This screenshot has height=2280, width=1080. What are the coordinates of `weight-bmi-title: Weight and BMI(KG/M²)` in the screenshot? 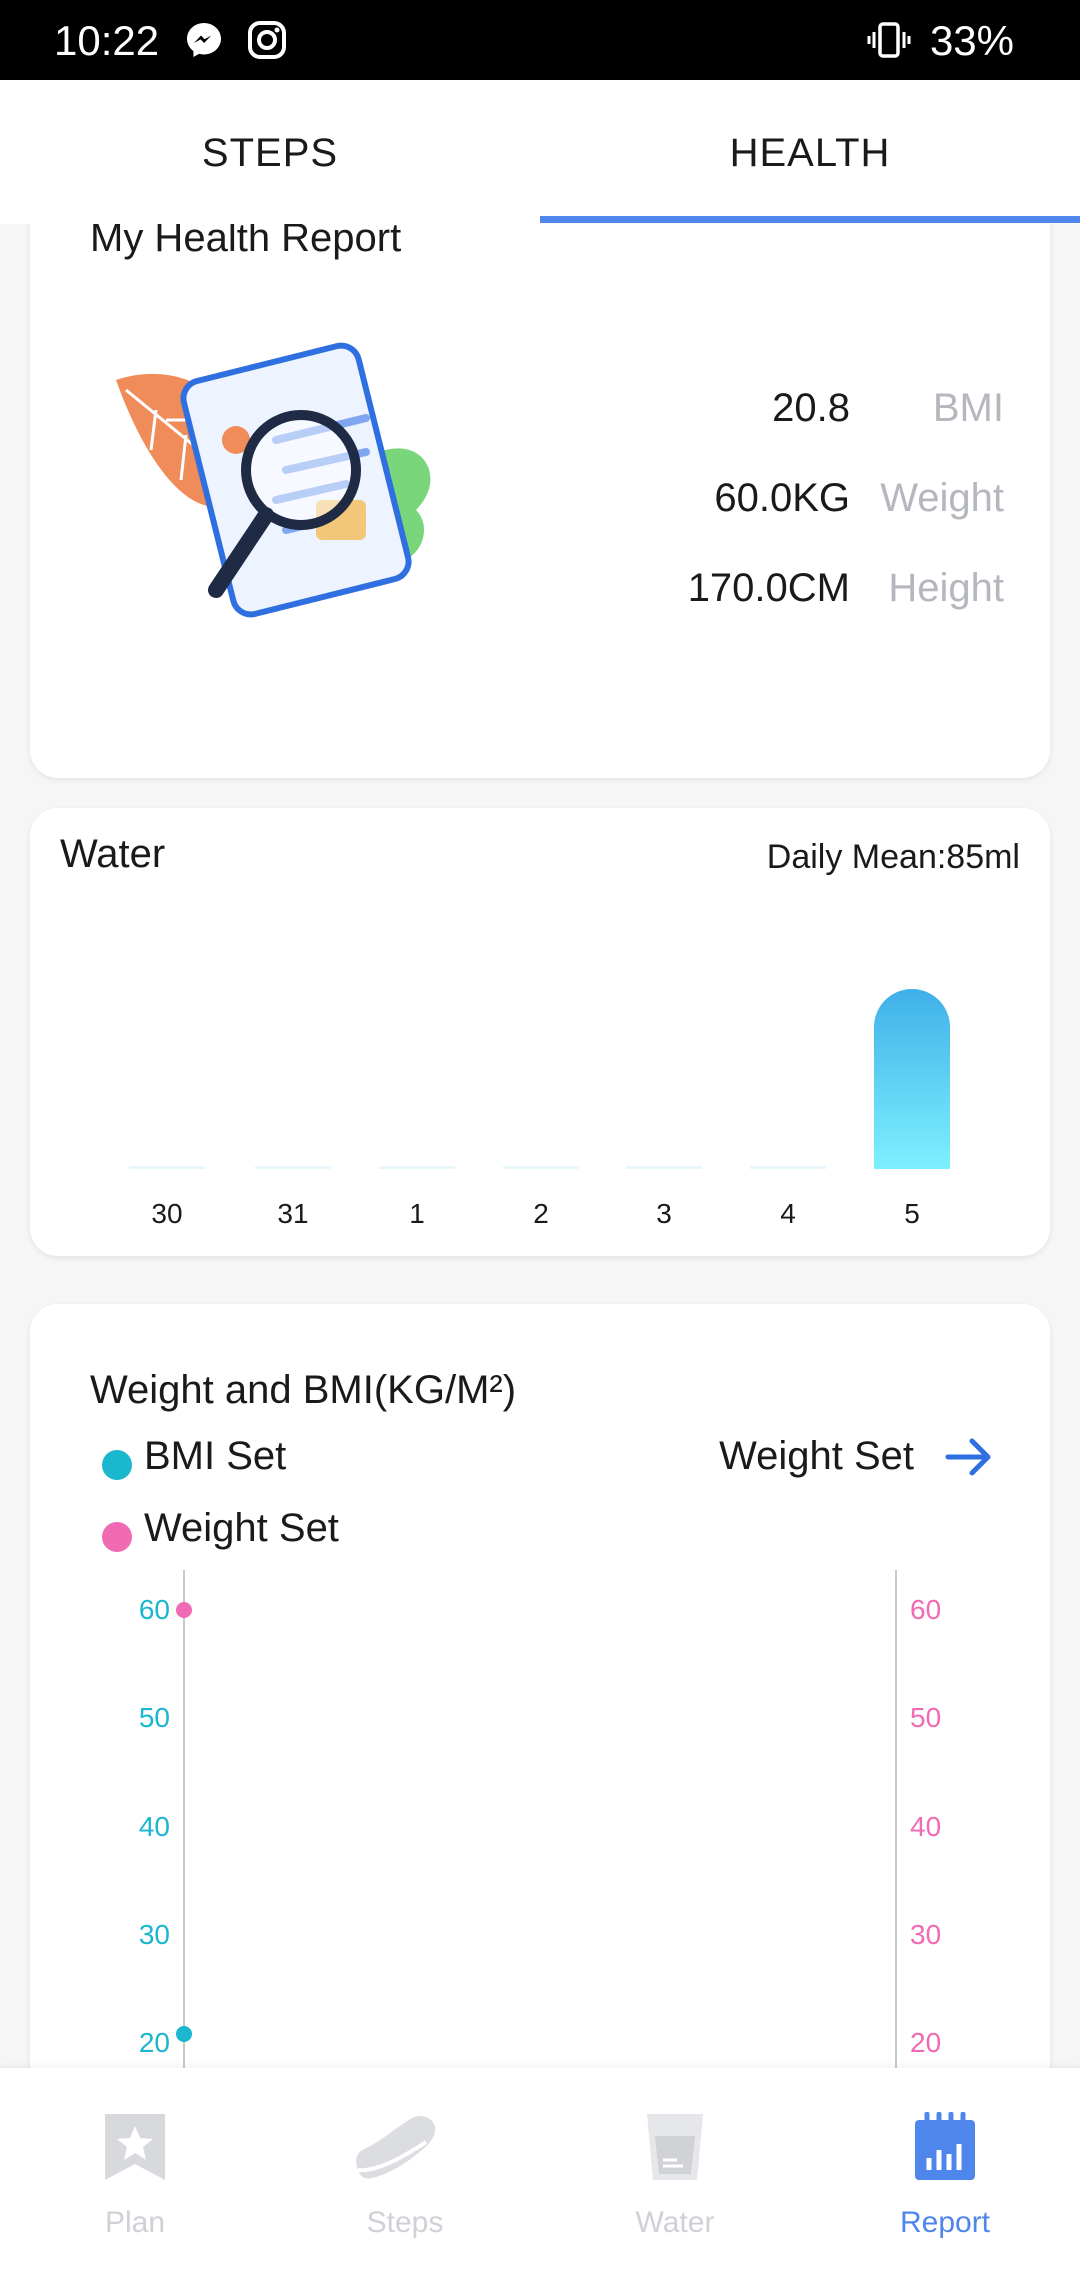 It's located at (303, 1390).